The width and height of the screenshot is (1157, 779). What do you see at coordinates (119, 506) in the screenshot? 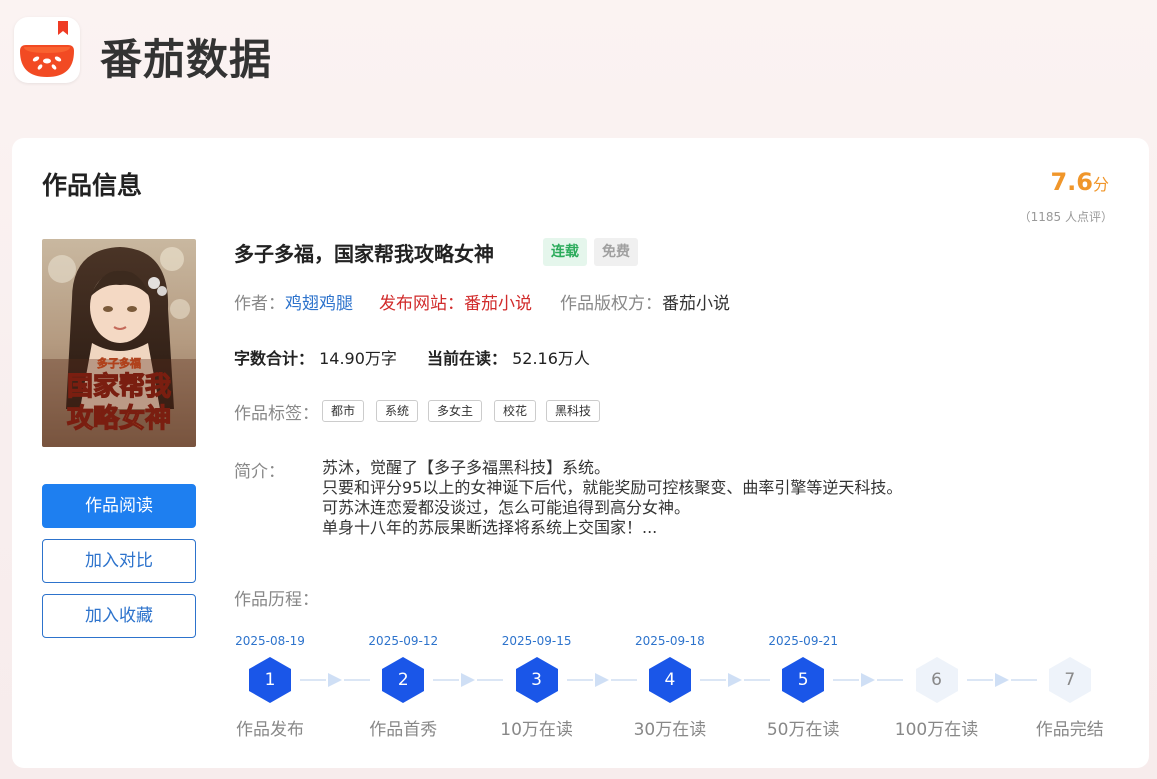
I see `read-button: 作品阅读` at bounding box center [119, 506].